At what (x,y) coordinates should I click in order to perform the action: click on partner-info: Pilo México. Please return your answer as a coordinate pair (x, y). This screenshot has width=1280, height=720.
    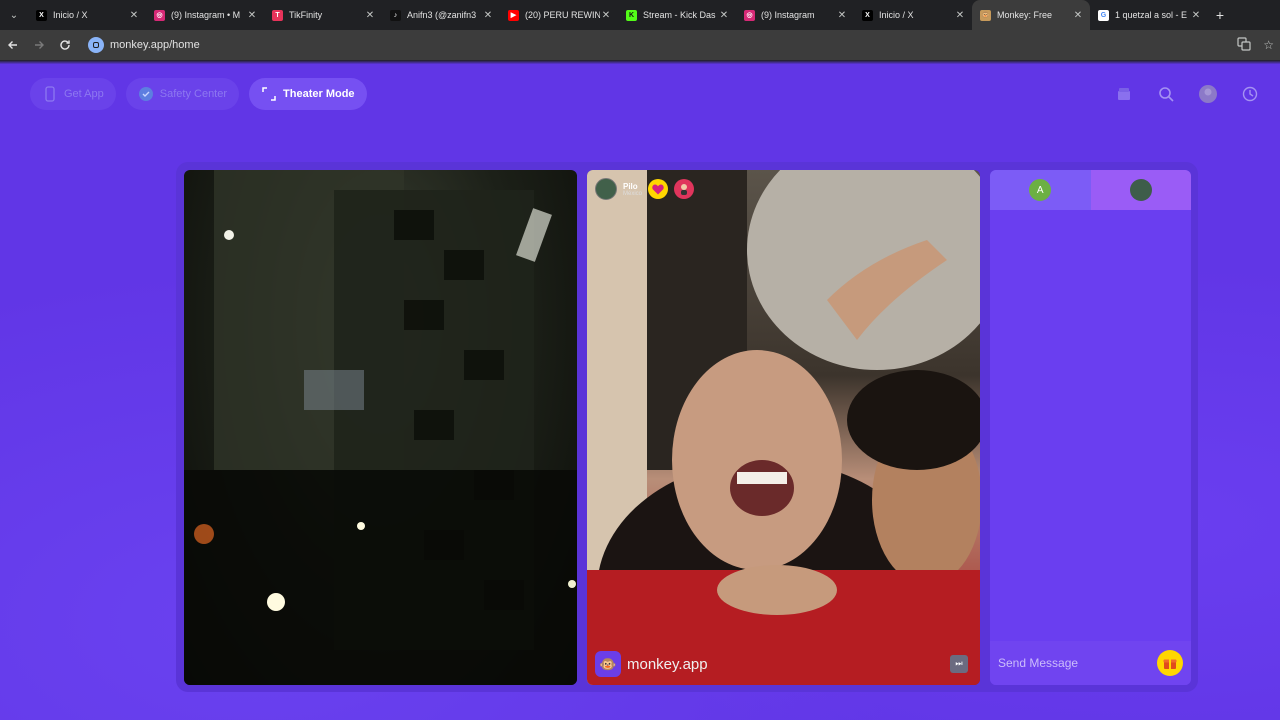
    Looking at the image, I should click on (645, 189).